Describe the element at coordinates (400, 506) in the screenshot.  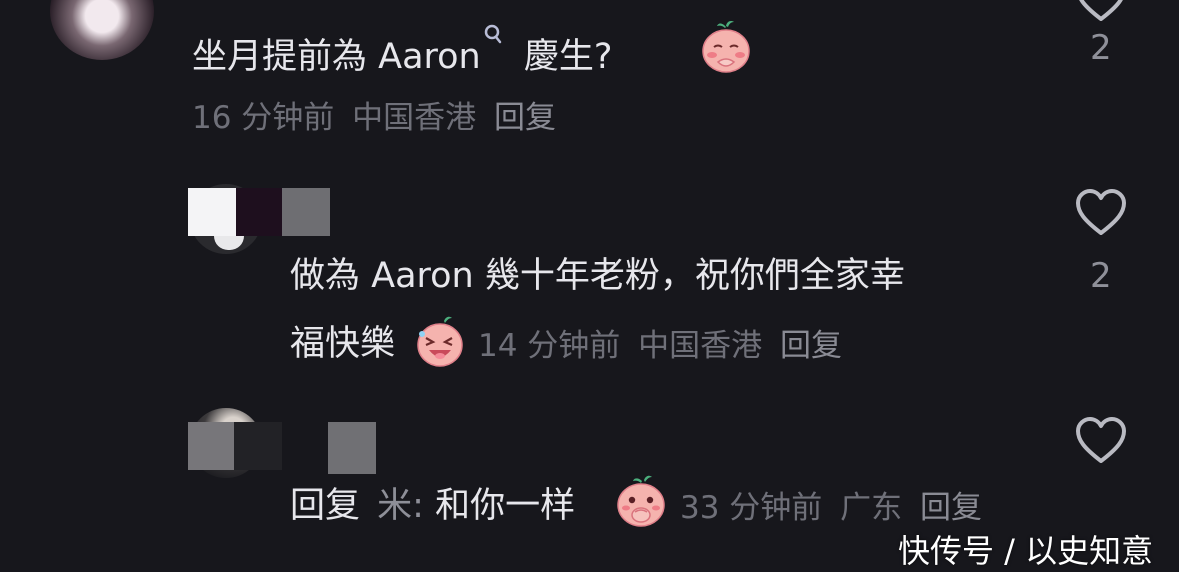
I see `reply-to-user: 米:` at that location.